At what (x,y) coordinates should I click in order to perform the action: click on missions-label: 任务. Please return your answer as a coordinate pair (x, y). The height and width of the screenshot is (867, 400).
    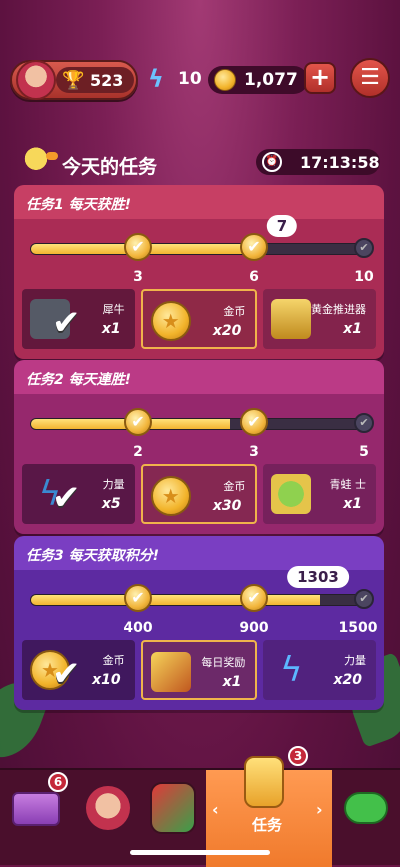
    Looking at the image, I should click on (267, 825).